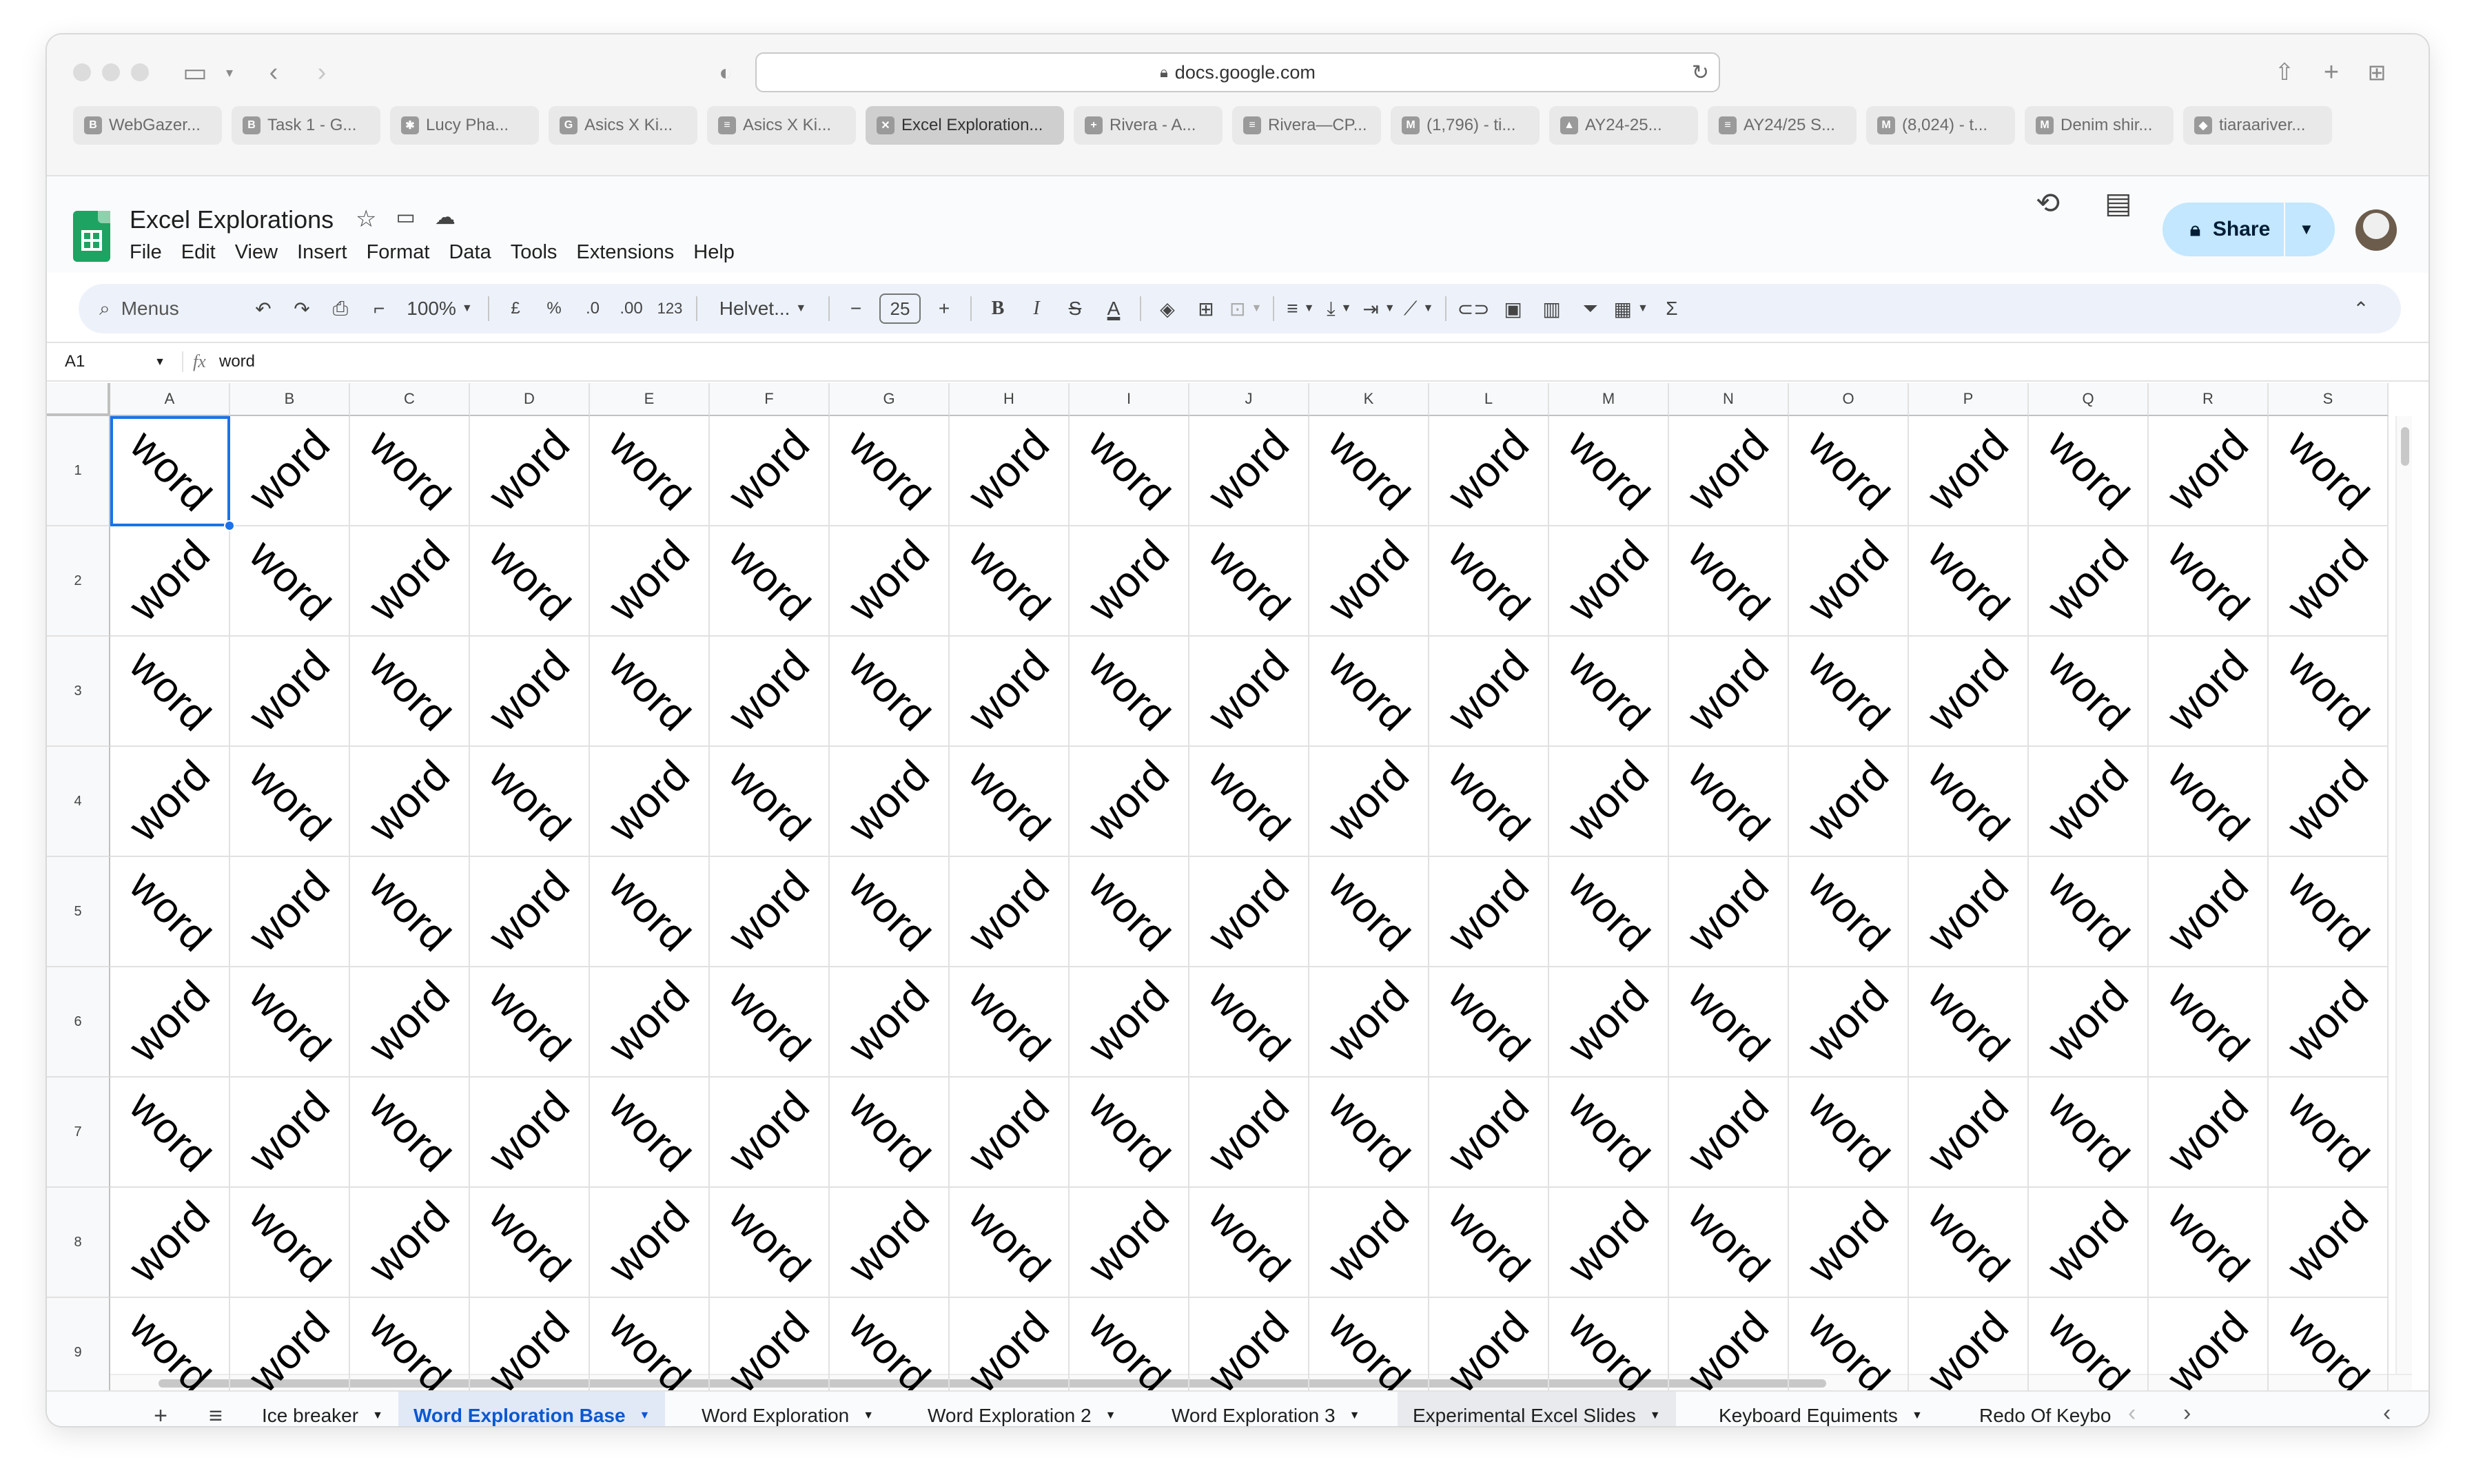 The height and width of the screenshot is (1484, 2474). What do you see at coordinates (1489, 399) in the screenshot?
I see `column-header: L` at bounding box center [1489, 399].